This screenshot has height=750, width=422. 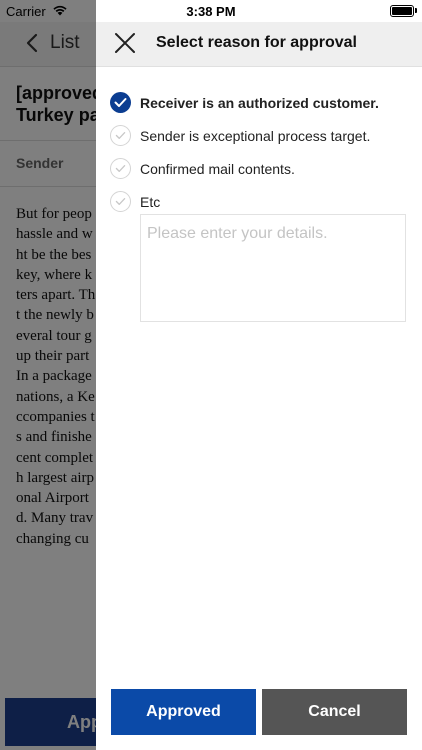 I want to click on reason-label: Confirmed mail contents., so click(x=217, y=168).